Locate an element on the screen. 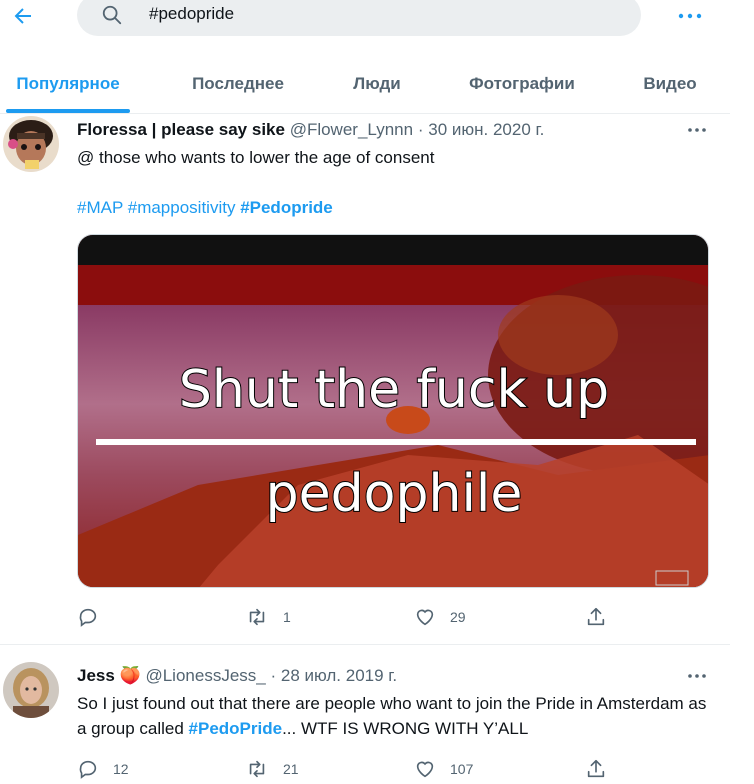 The image size is (754, 784). retweet-button: 1 is located at coordinates (268, 617).